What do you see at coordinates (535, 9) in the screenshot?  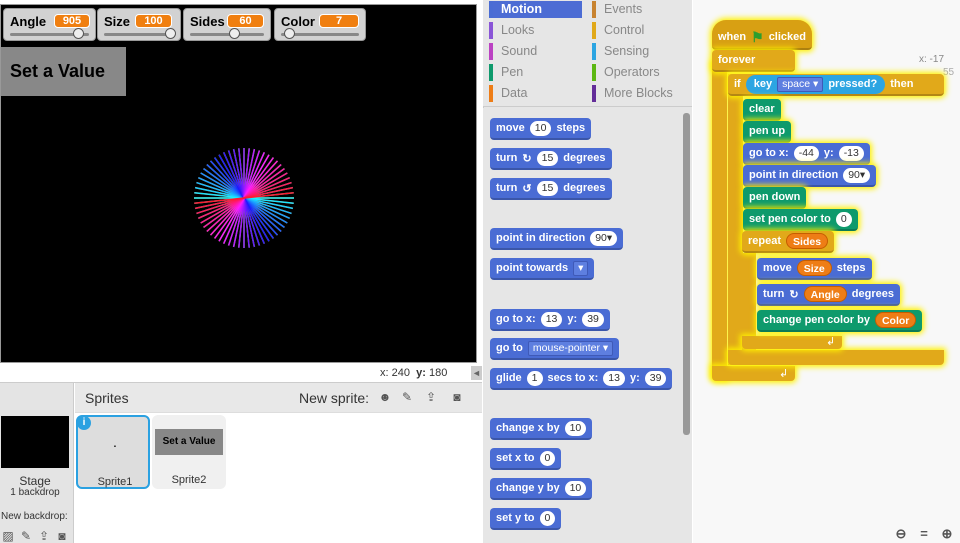 I see `category-motion: Motion` at bounding box center [535, 9].